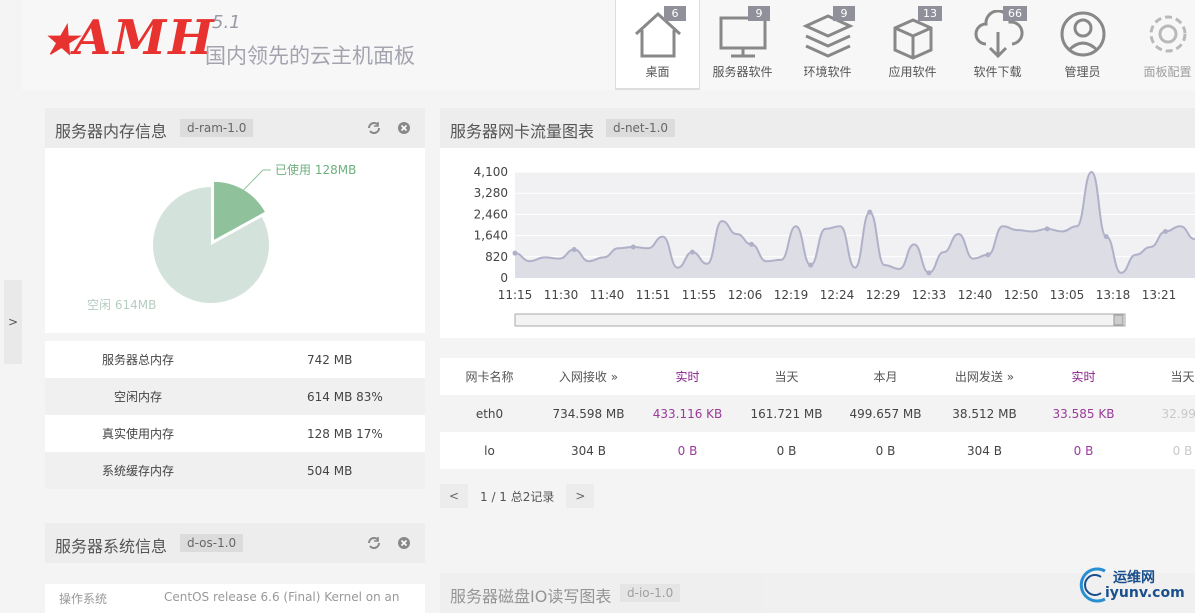 This screenshot has width=1195, height=613. Describe the element at coordinates (580, 496) in the screenshot. I see `next-page-button: >` at that location.